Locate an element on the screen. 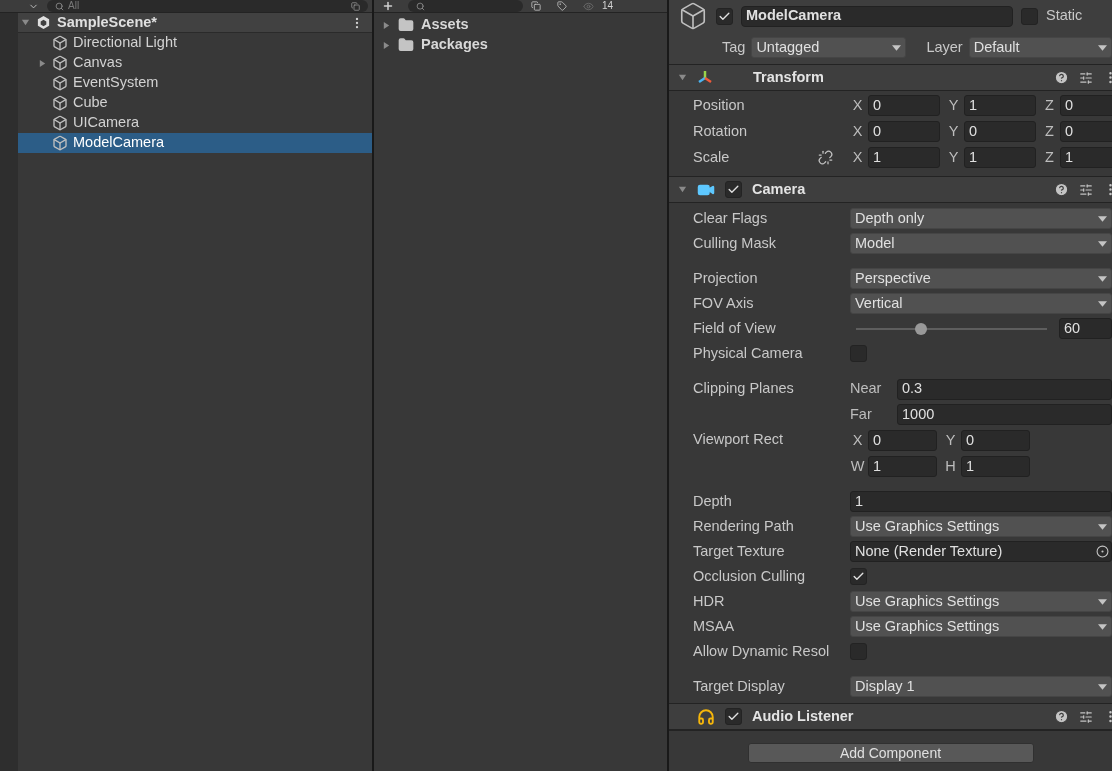  property-label: Viewport Rect is located at coordinates (738, 440).